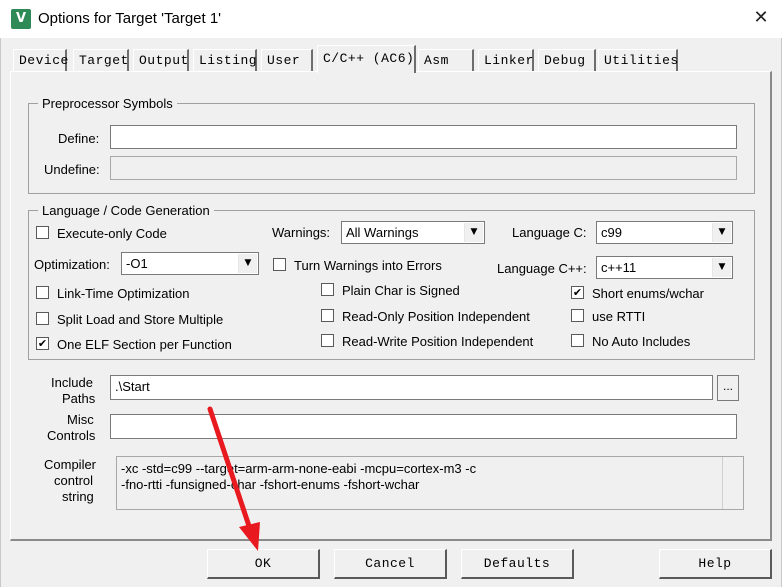  What do you see at coordinates (130, 18) in the screenshot?
I see `window-title: Options for Target 'Target 1'` at bounding box center [130, 18].